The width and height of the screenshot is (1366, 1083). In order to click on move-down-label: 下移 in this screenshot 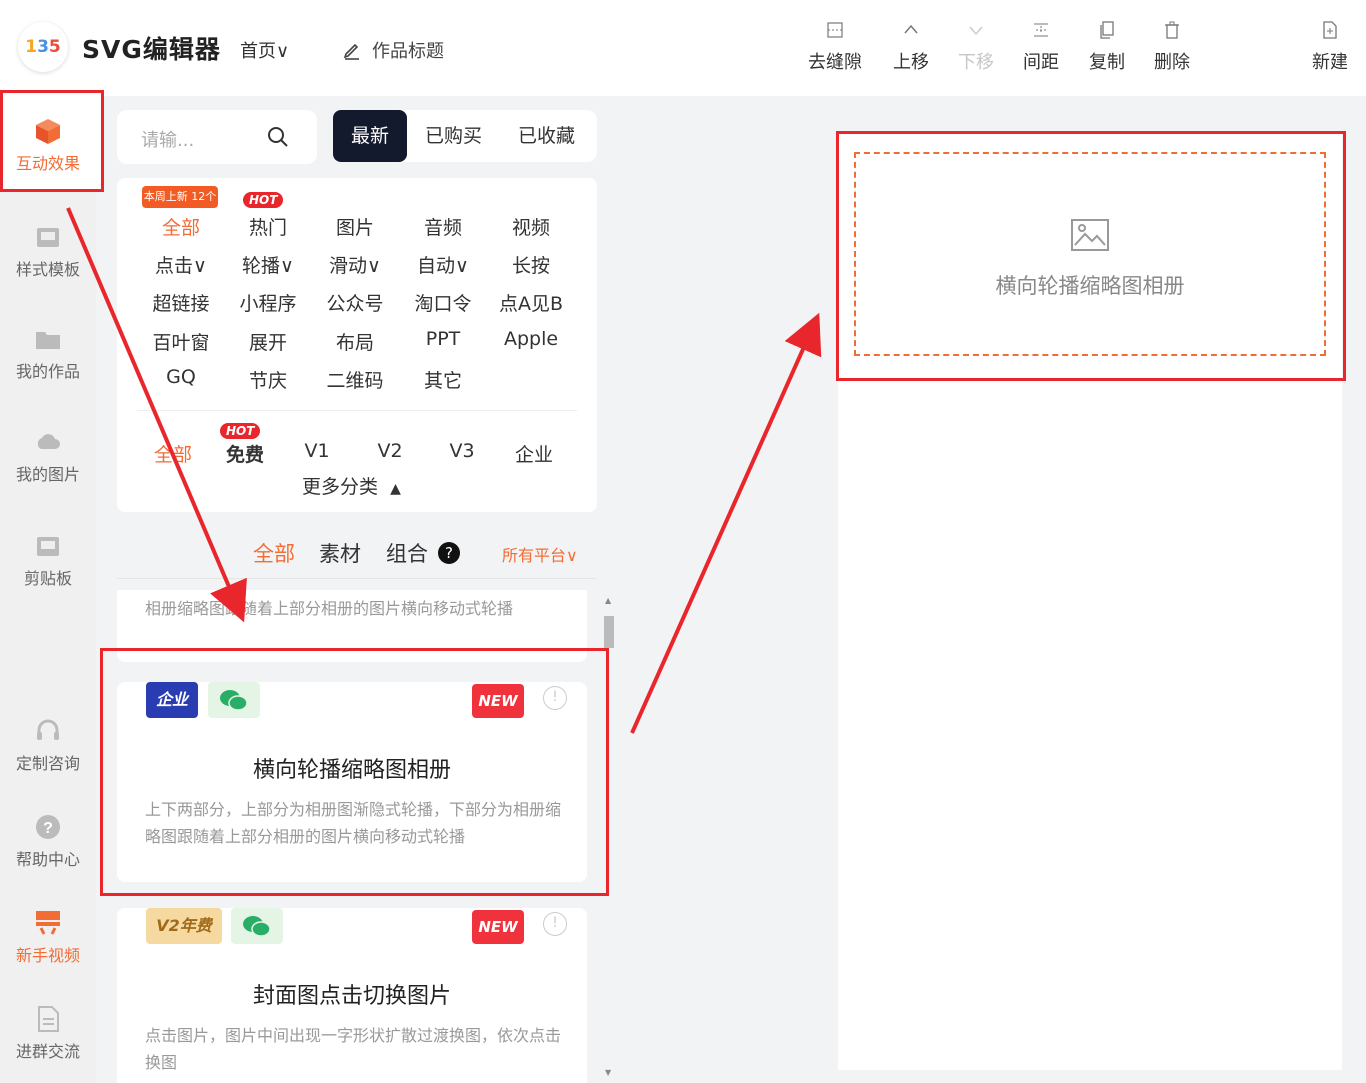, I will do `click(976, 62)`.